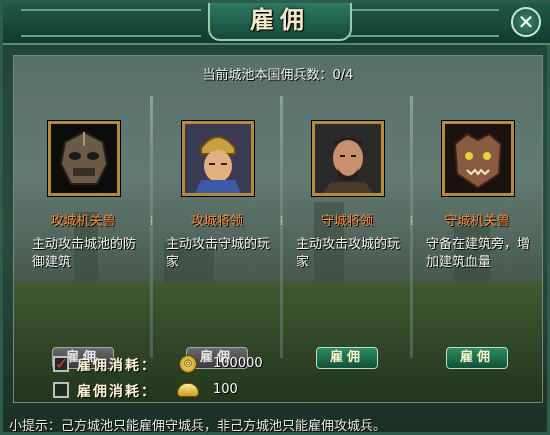 The width and height of the screenshot is (550, 435). Describe the element at coordinates (348, 253) in the screenshot. I see `unit-description: 主动攻击攻城的玩家` at that location.